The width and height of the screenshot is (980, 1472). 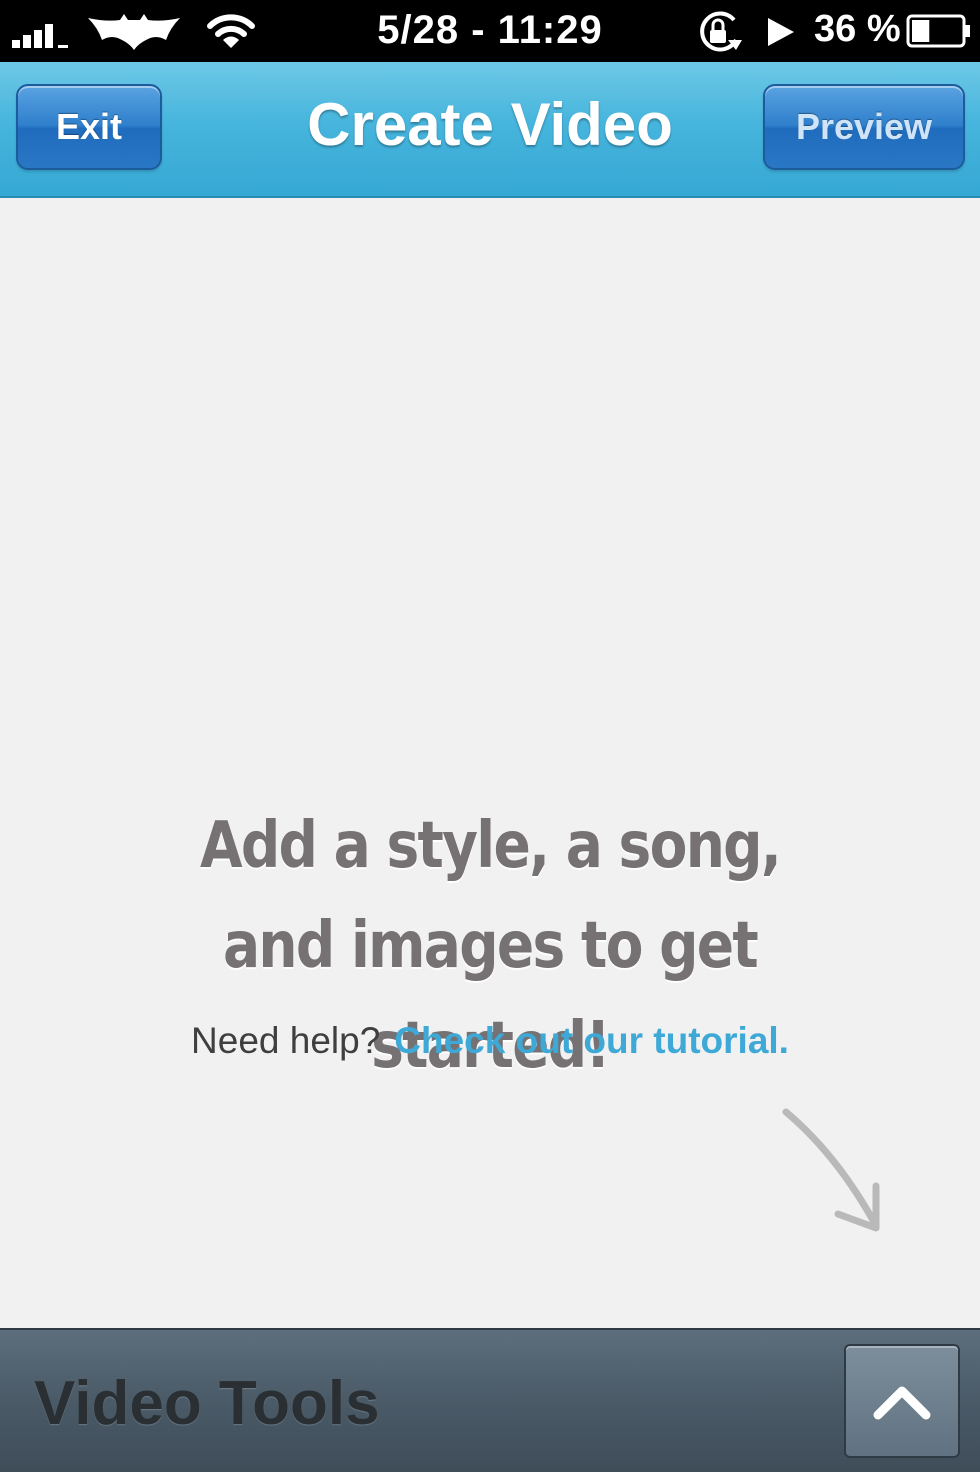 What do you see at coordinates (721, 31) in the screenshot?
I see `rotation-lock-icon` at bounding box center [721, 31].